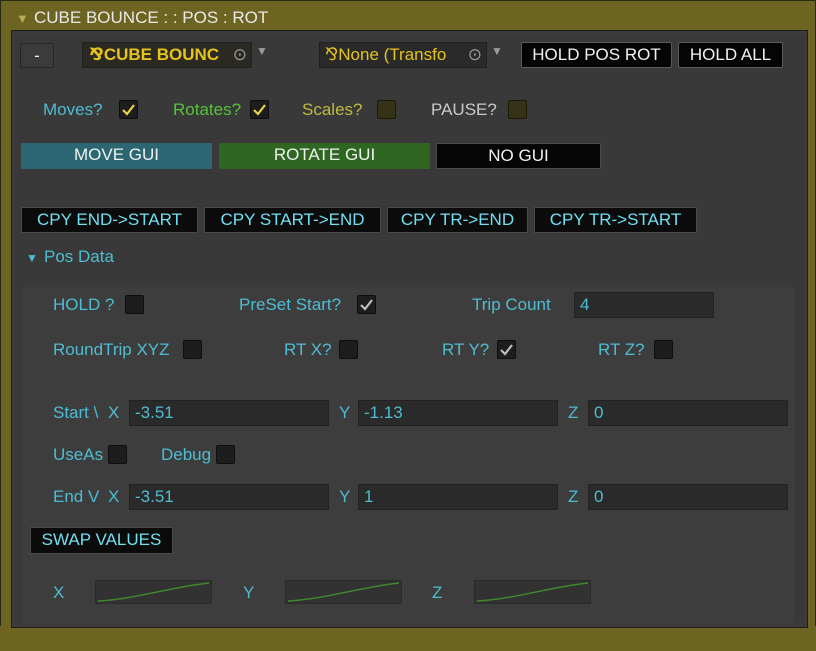 This screenshot has width=816, height=651. I want to click on preset-start-checkbox, so click(366, 304).